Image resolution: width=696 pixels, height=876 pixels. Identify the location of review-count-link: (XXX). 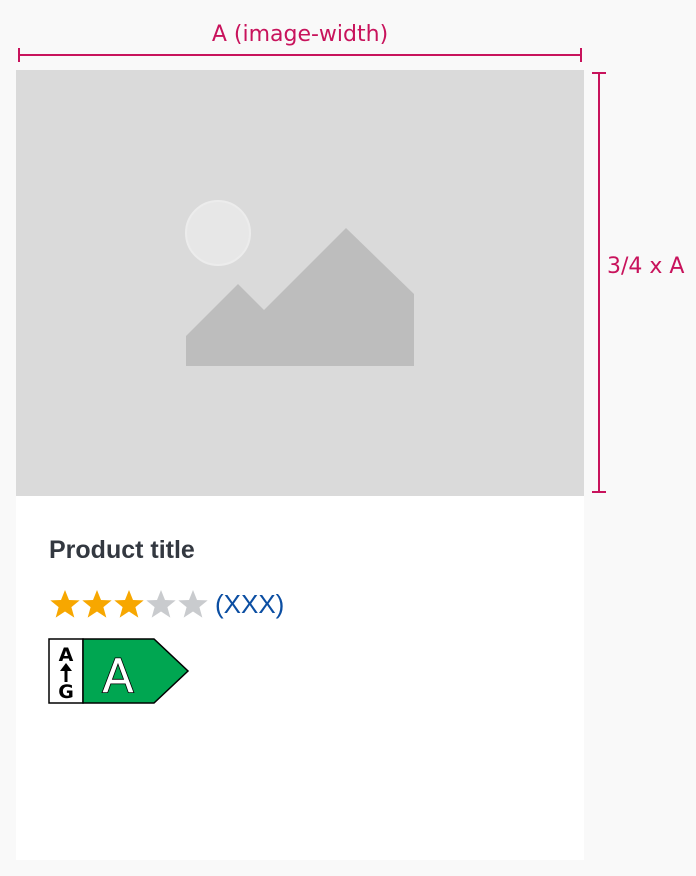
(249, 604).